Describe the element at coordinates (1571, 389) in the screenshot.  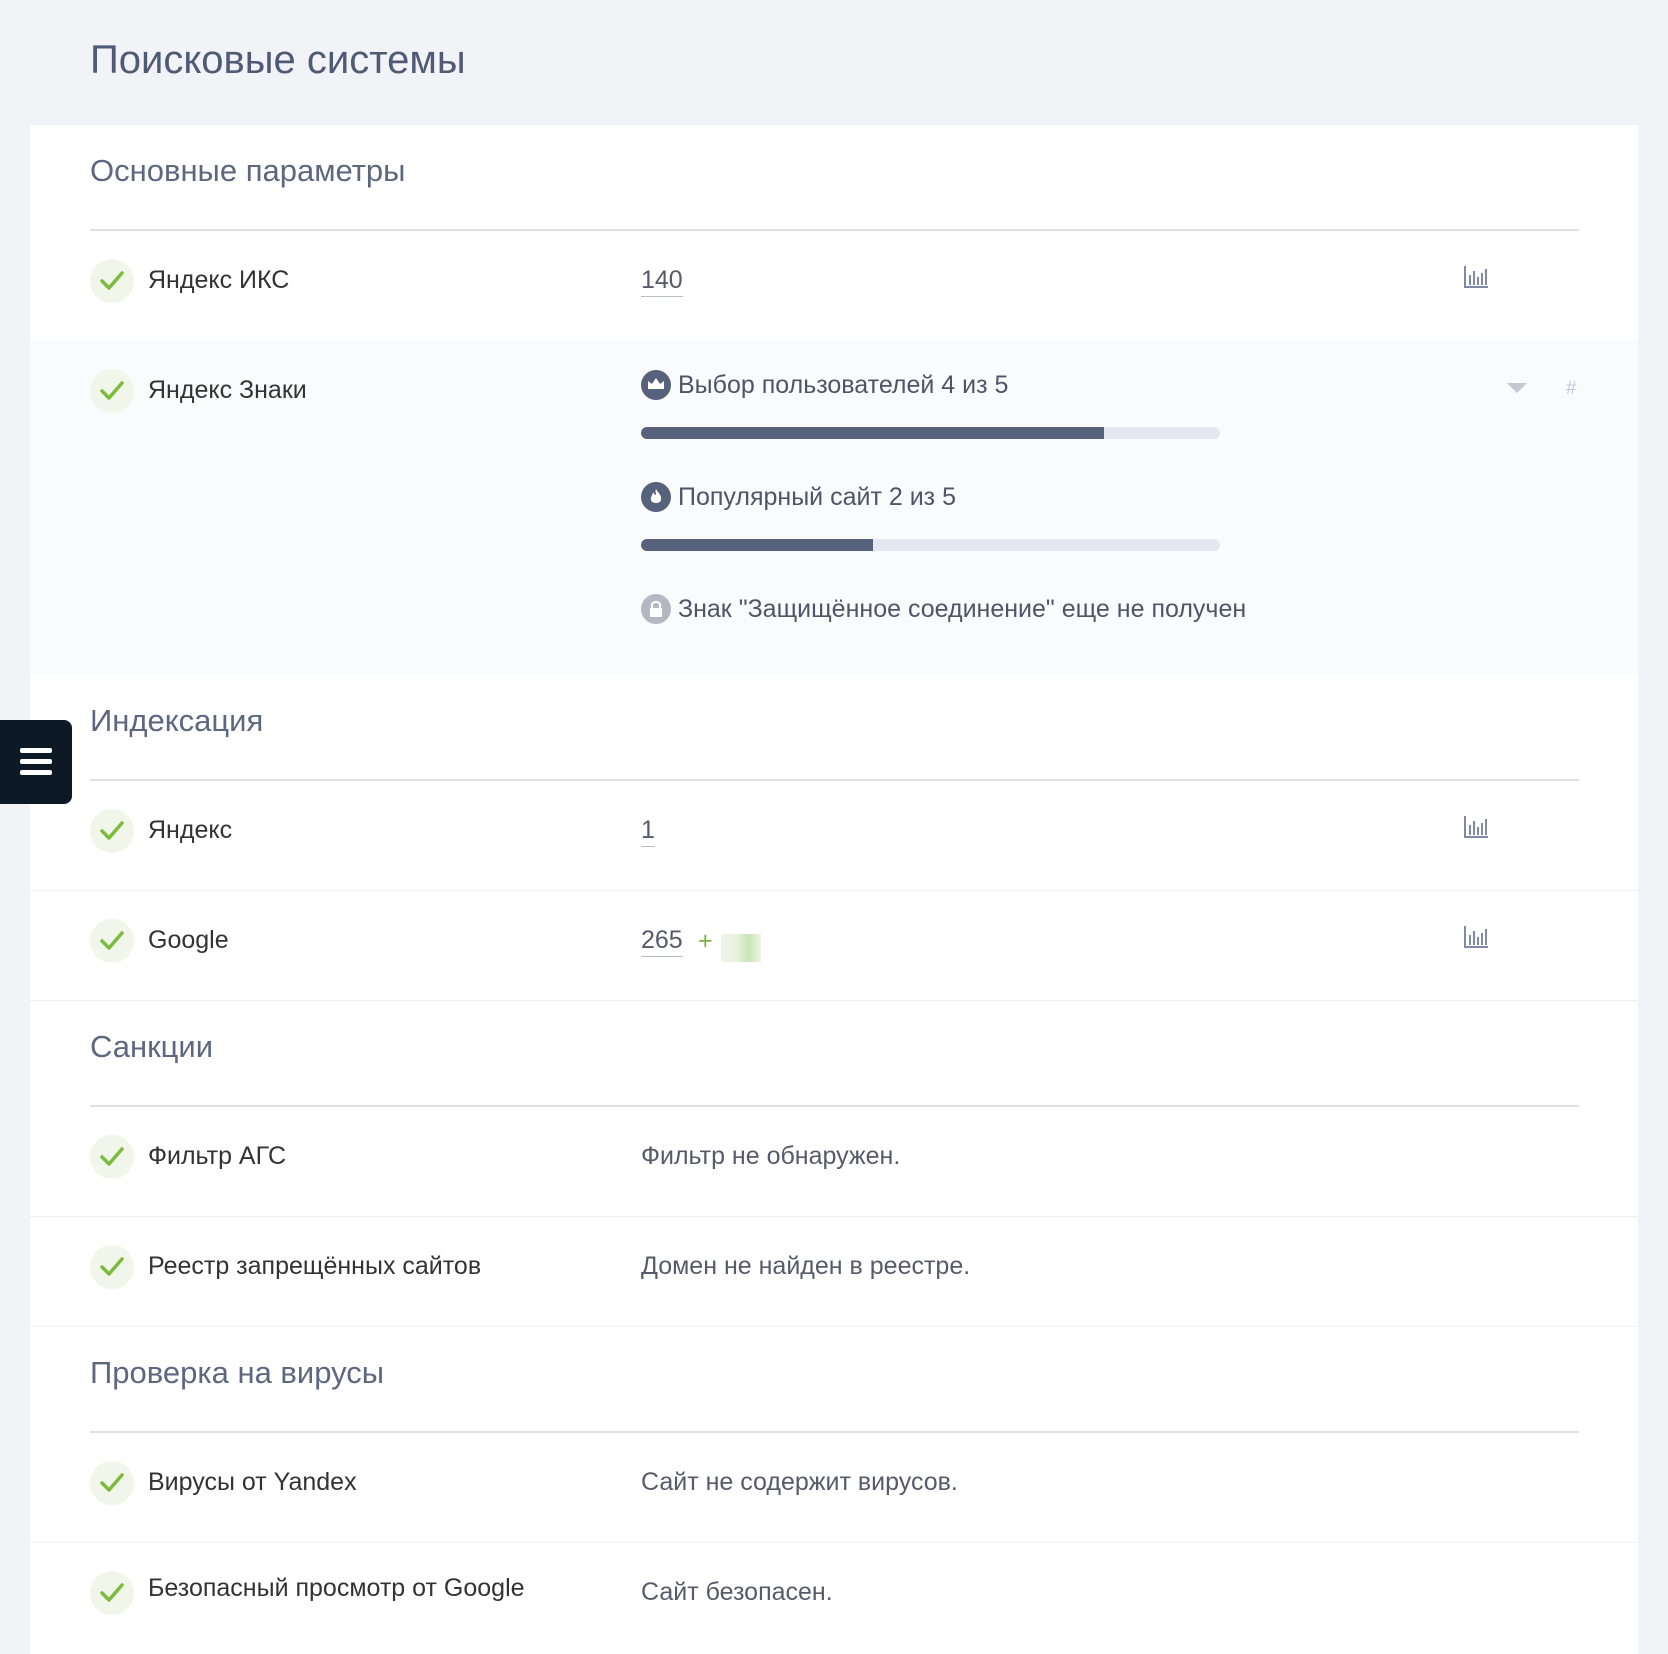
I see `anchor-link: #` at that location.